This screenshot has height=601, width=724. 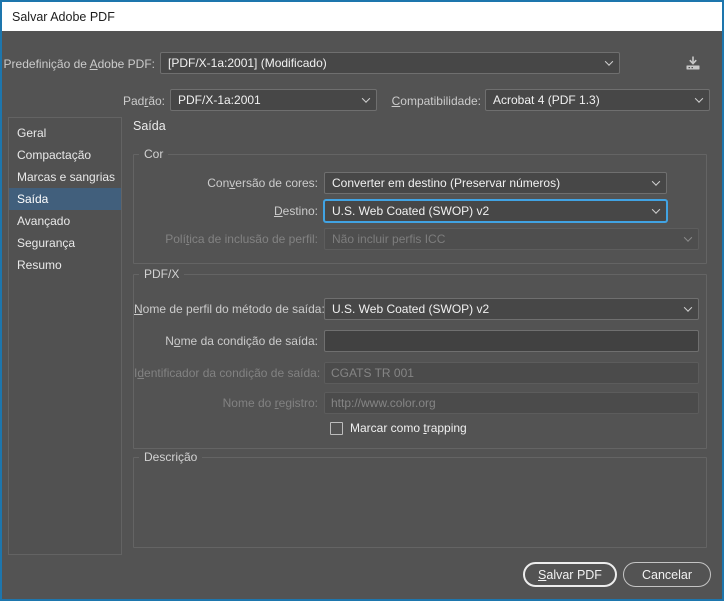 I want to click on color-group-legend: Cor, so click(x=154, y=154).